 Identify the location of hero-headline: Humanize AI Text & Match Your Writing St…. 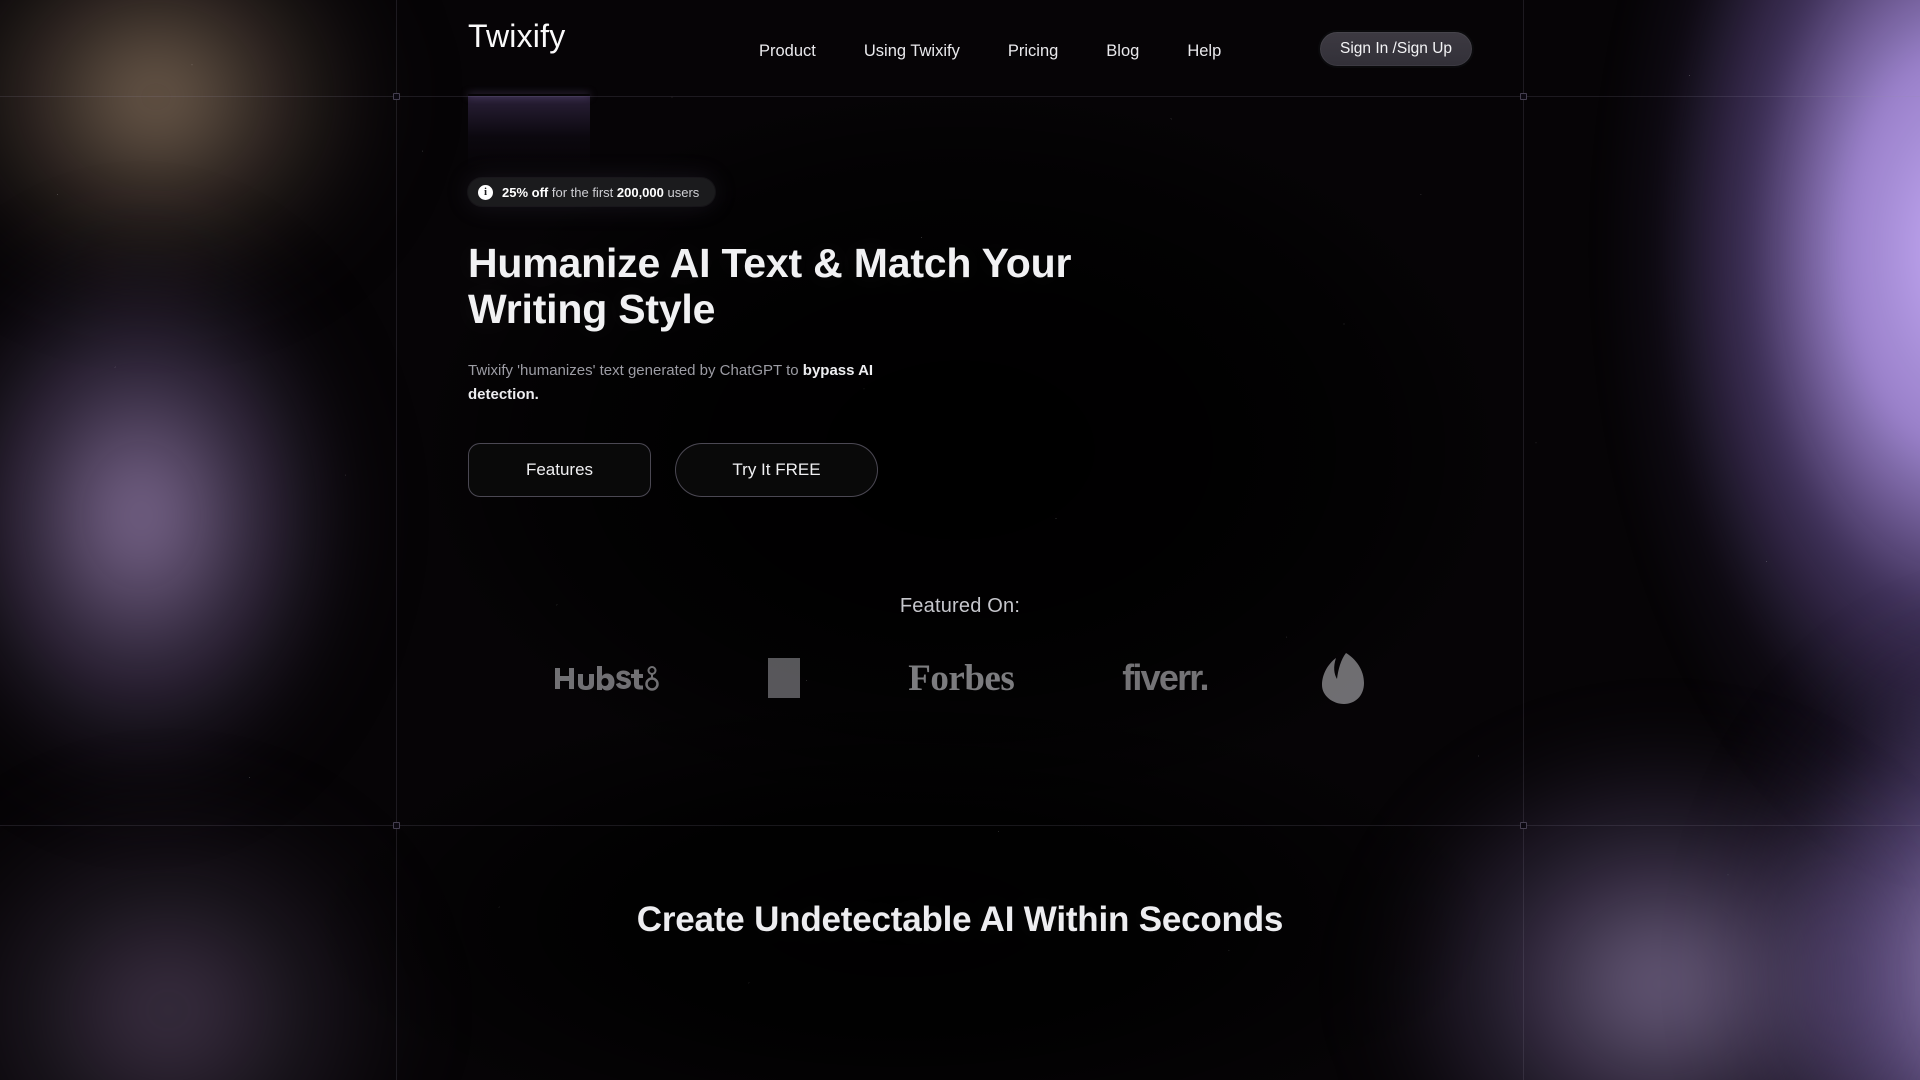
(770, 286).